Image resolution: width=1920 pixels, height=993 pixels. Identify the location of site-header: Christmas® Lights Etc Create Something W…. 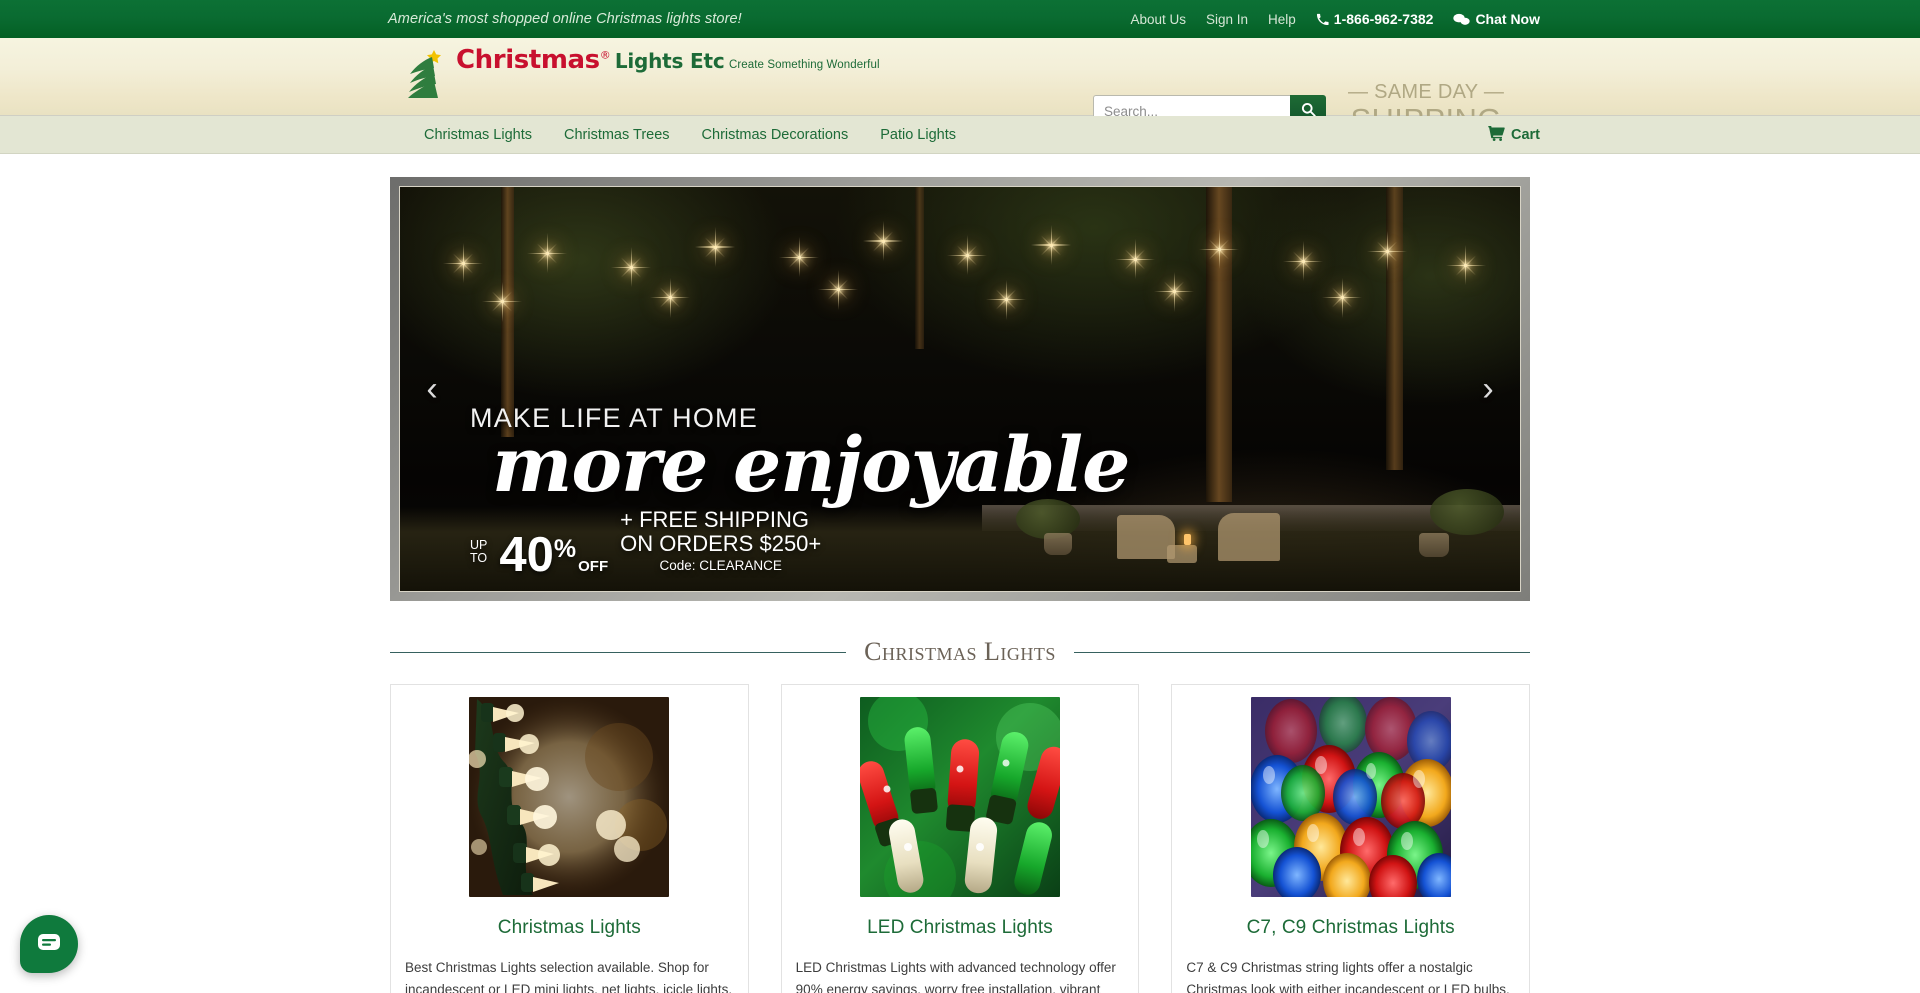
(960, 86).